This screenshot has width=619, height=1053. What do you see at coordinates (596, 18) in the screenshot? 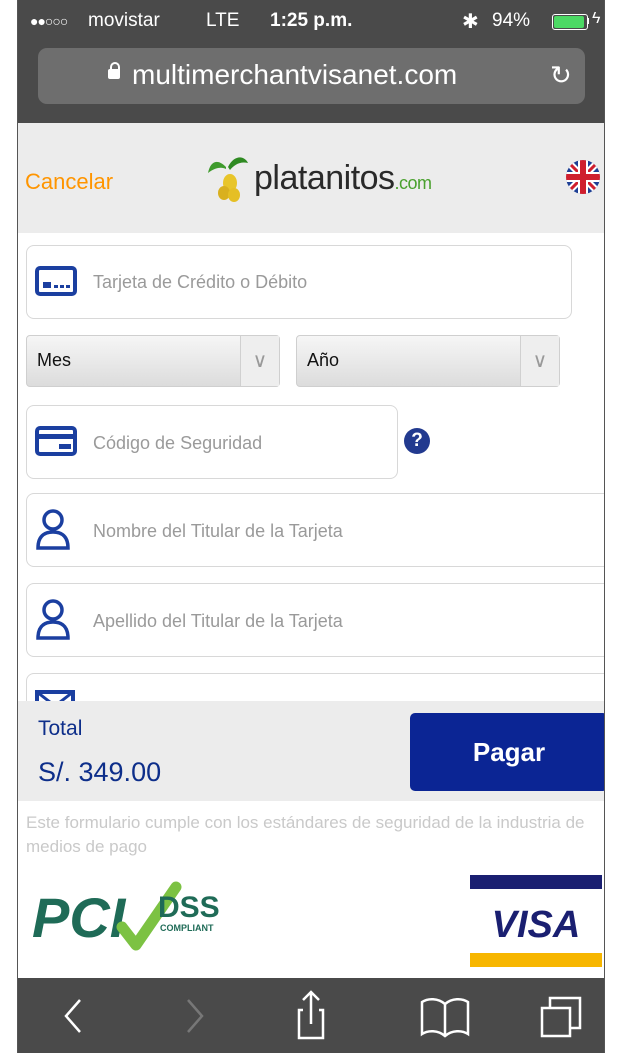
I see `charging-icon: ϟ` at bounding box center [596, 18].